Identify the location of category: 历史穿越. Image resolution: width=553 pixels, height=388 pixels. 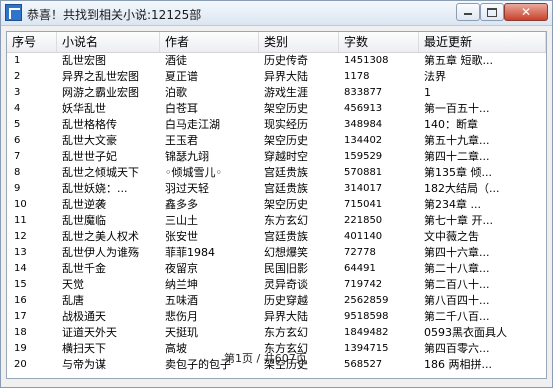
(286, 300).